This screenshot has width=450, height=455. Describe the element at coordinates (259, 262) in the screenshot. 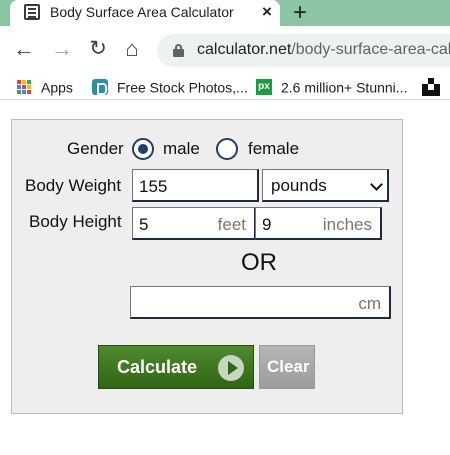

I see `or-separator: OR` at that location.